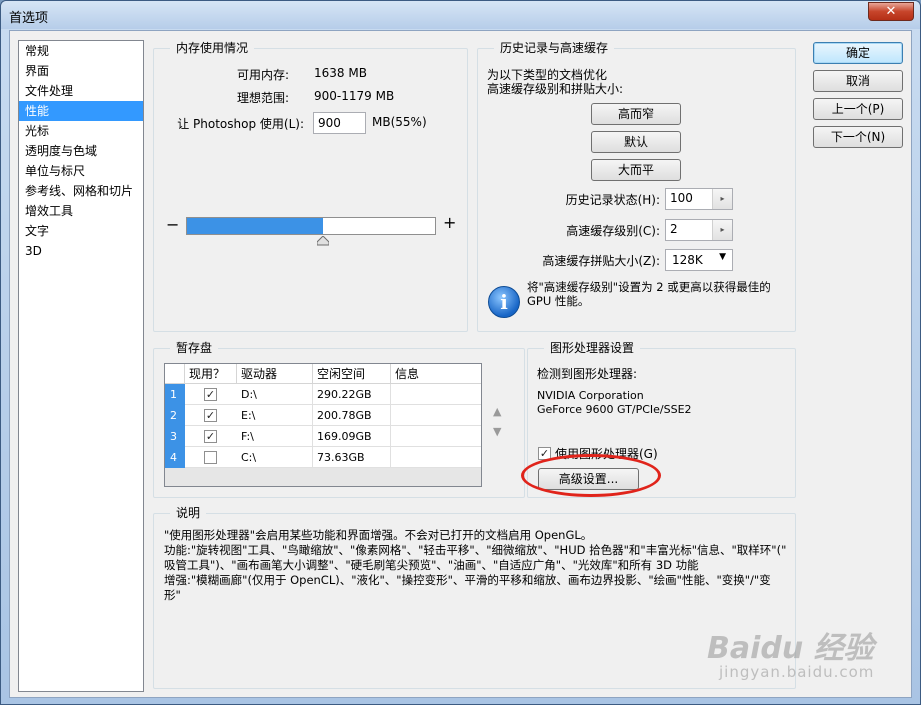 The width and height of the screenshot is (921, 705). I want to click on drive-cell: E:\, so click(277, 415).